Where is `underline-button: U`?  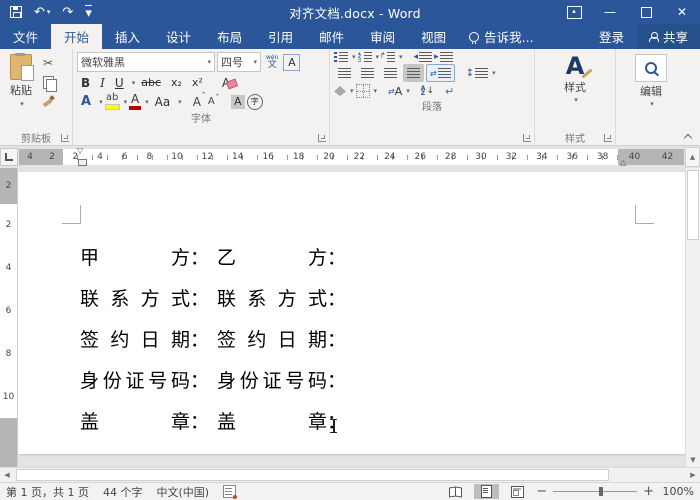 underline-button: U is located at coordinates (119, 82).